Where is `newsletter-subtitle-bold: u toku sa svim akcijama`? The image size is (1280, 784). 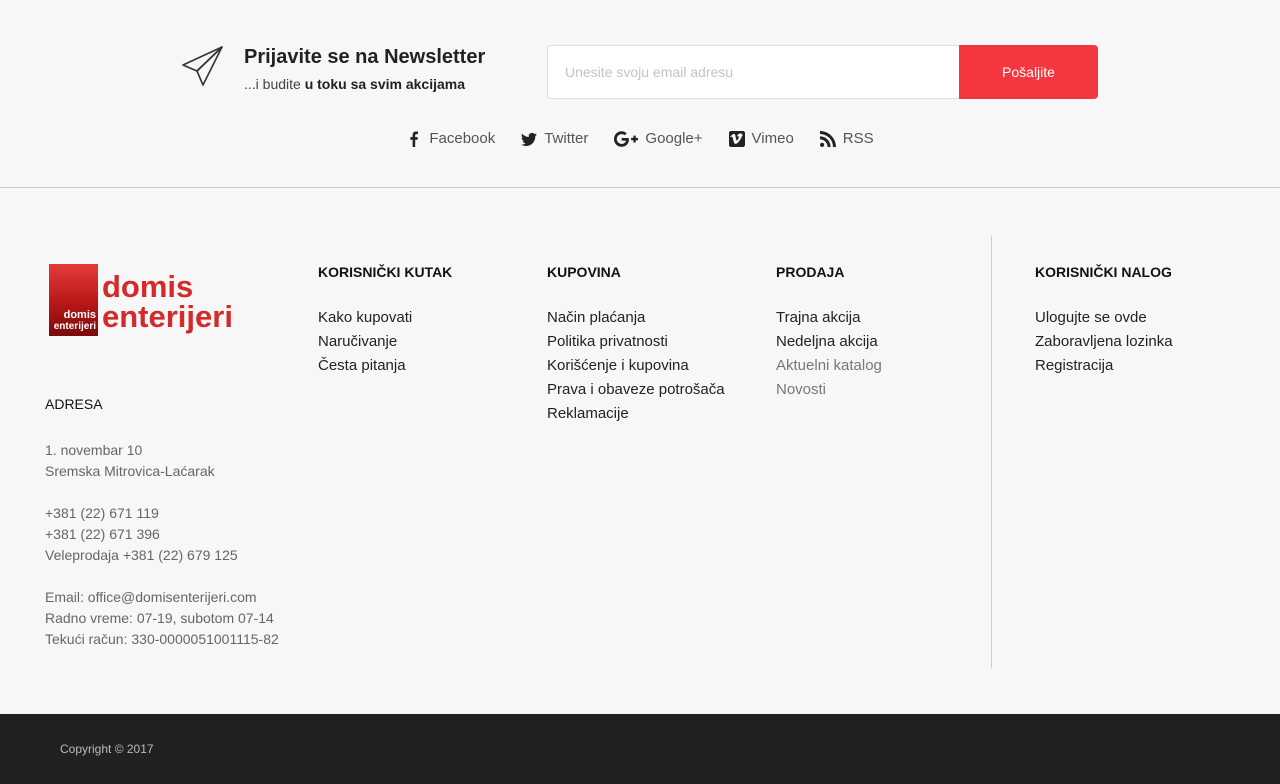 newsletter-subtitle-bold: u toku sa svim akcijama is located at coordinates (385, 84).